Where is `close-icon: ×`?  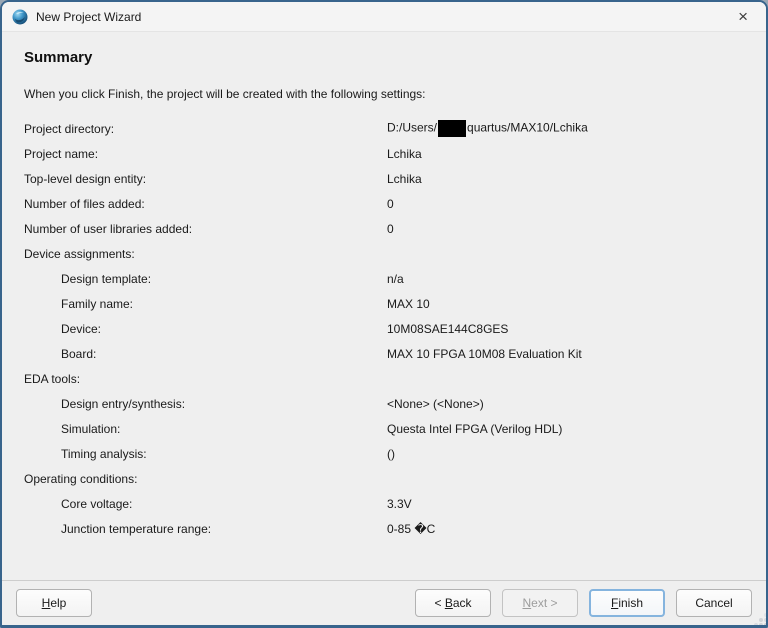
close-icon: × is located at coordinates (743, 16).